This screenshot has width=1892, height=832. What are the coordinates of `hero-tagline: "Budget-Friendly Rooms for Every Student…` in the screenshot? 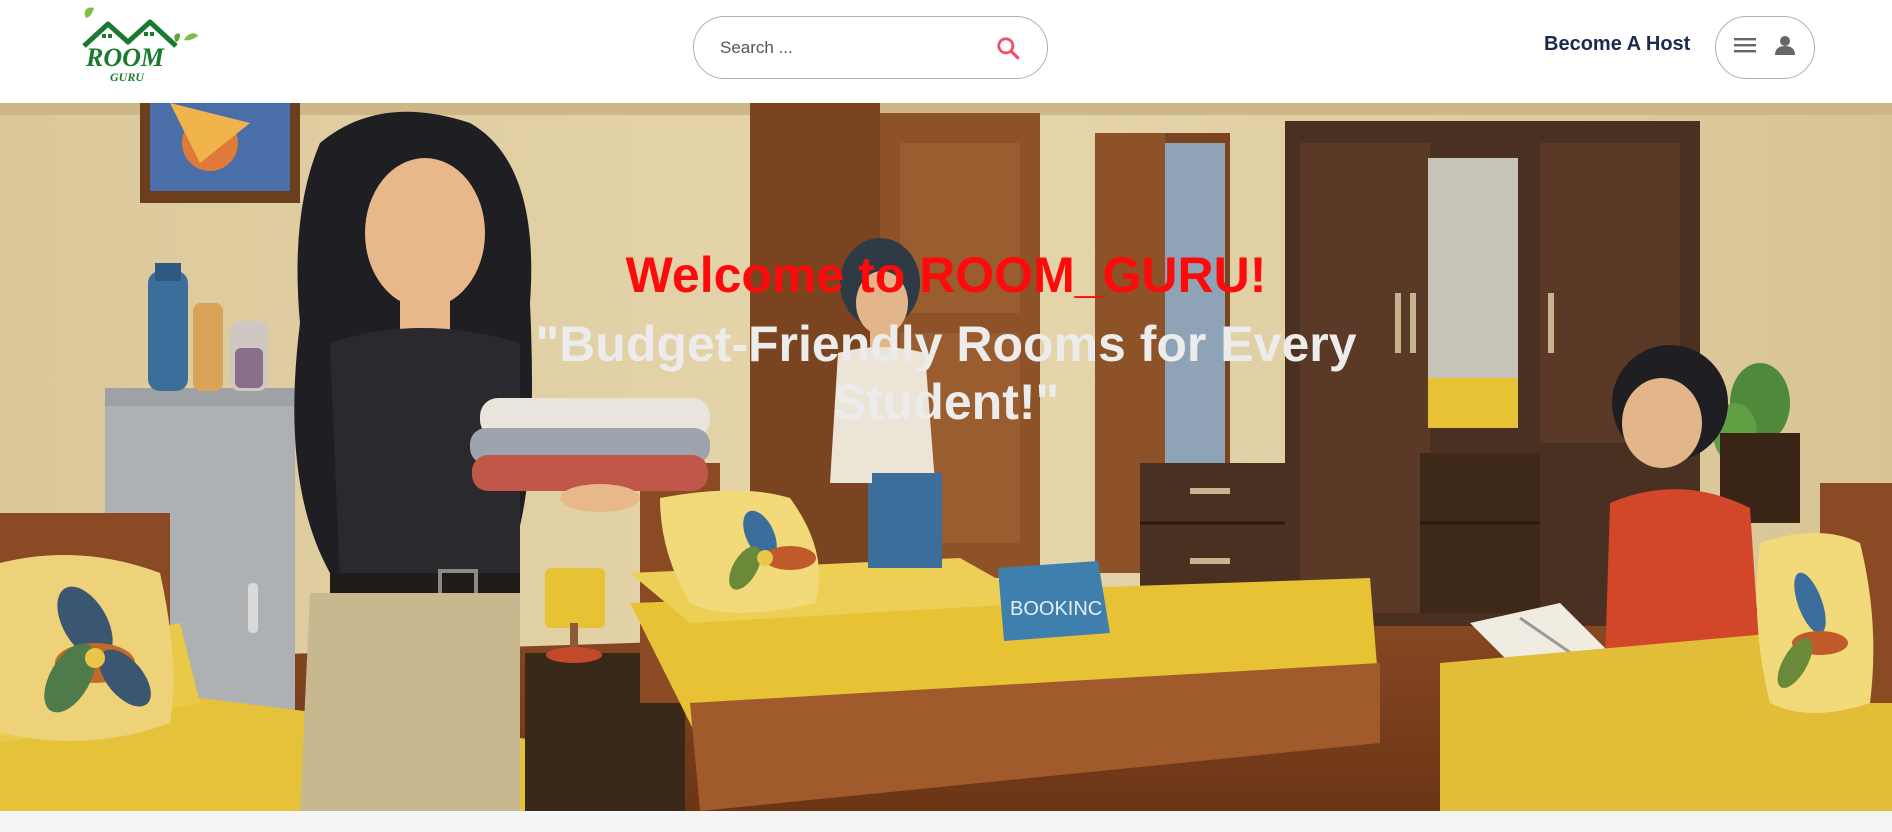 It's located at (946, 373).